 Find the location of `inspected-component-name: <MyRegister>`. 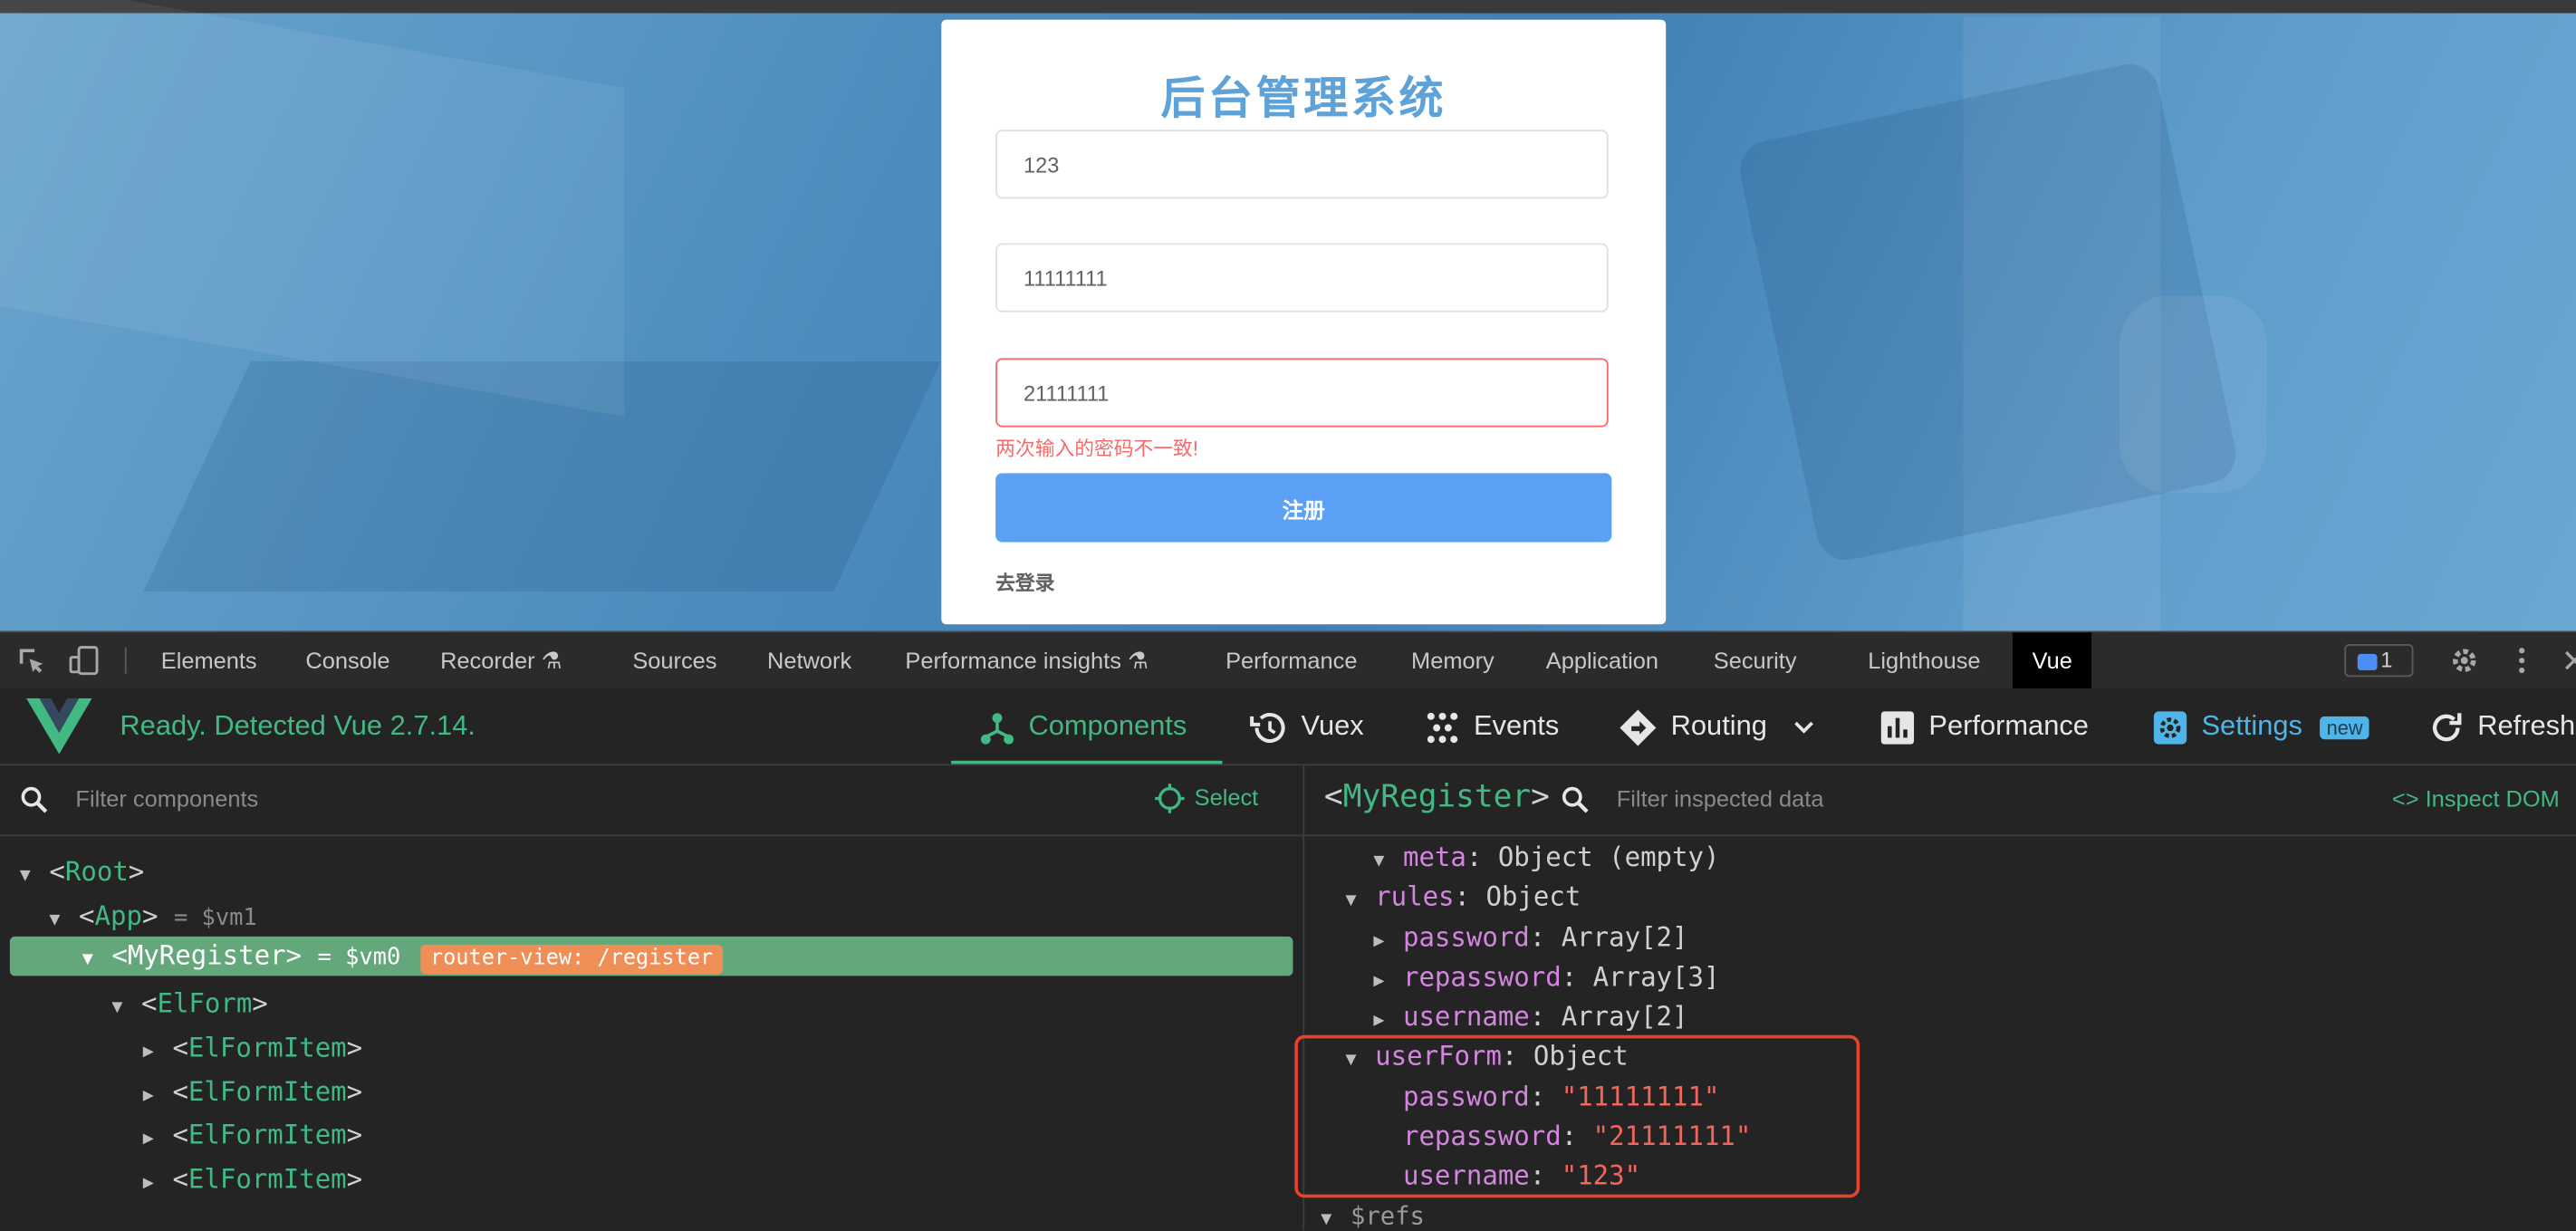

inspected-component-name: <MyRegister> is located at coordinates (1436, 796).